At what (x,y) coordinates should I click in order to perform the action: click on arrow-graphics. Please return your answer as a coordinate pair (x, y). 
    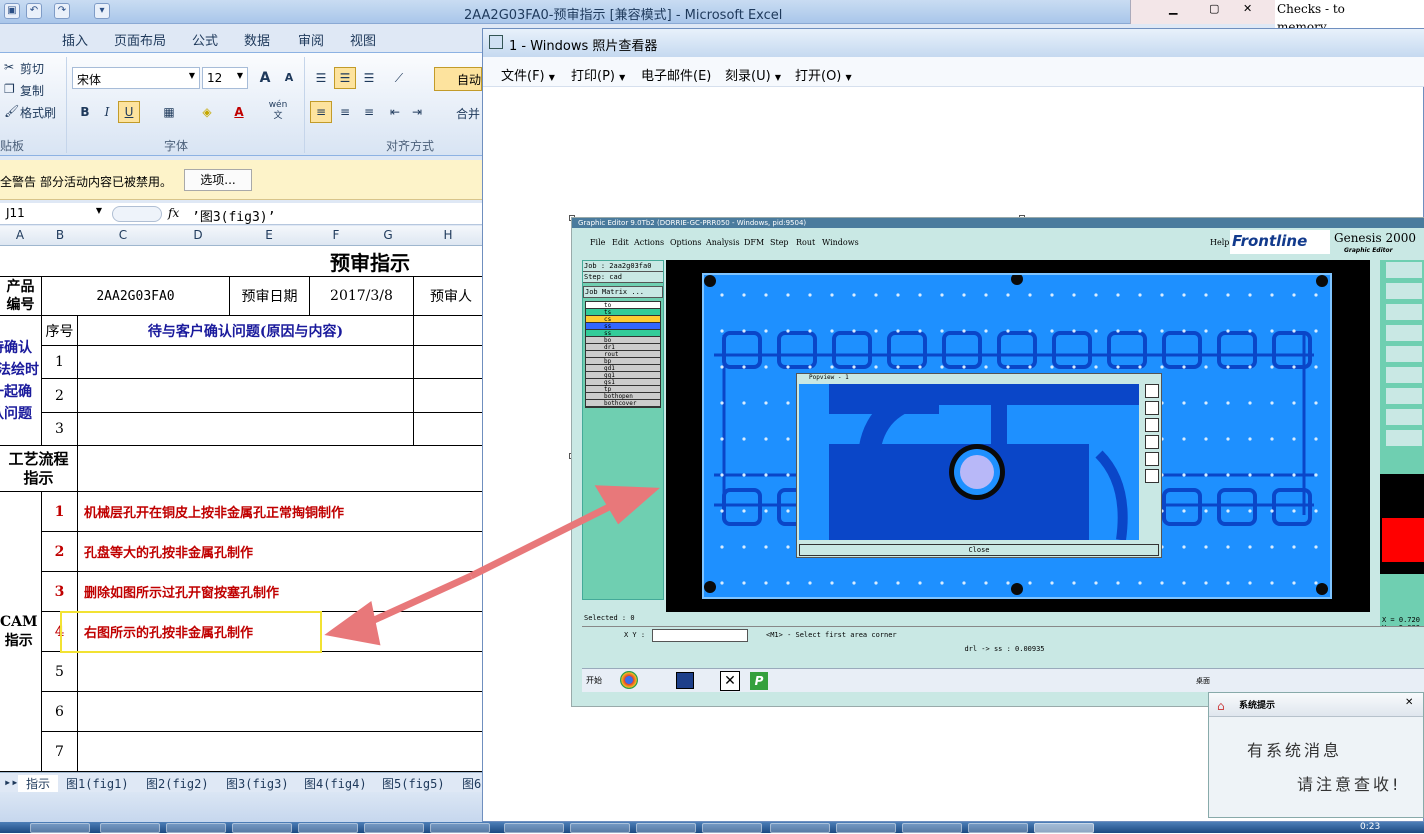
    Looking at the image, I should click on (492, 565).